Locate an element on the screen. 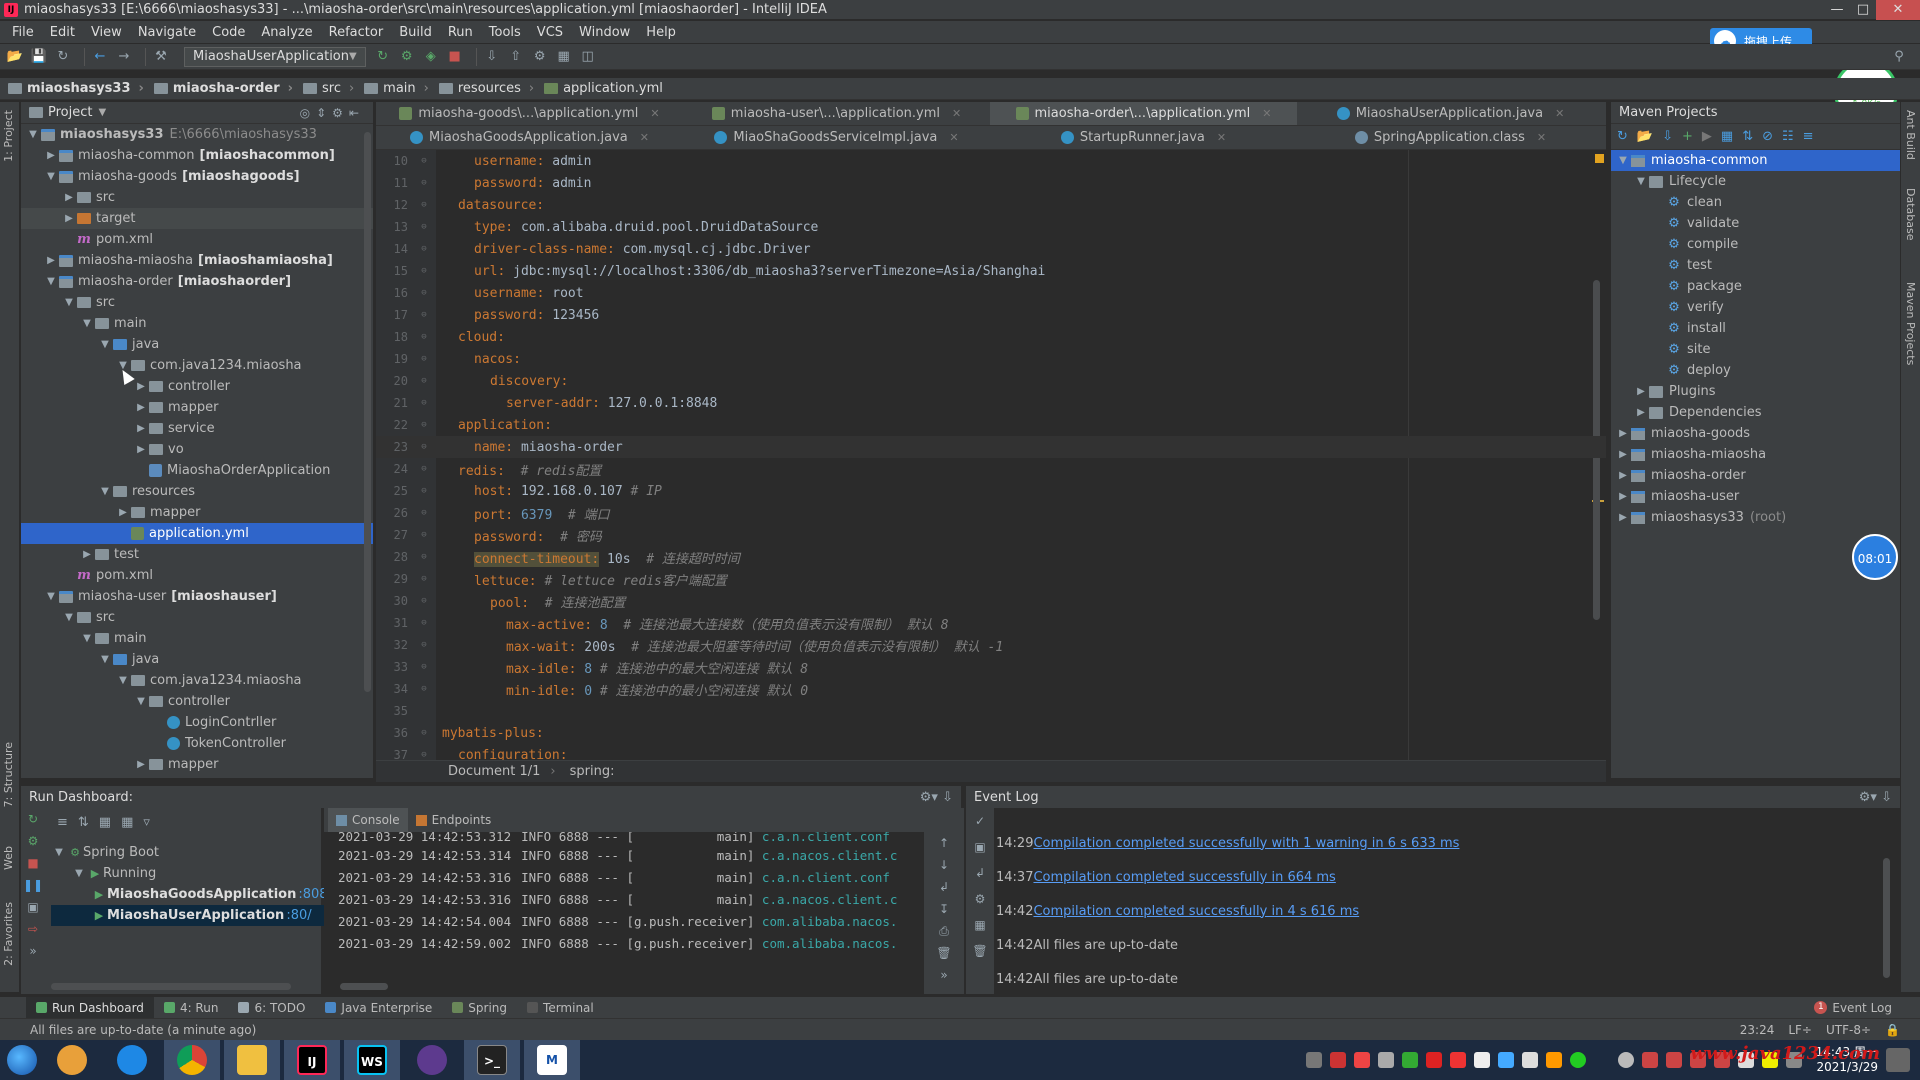 The width and height of the screenshot is (1920, 1080). layout-icon: ▦ is located at coordinates (980, 925).